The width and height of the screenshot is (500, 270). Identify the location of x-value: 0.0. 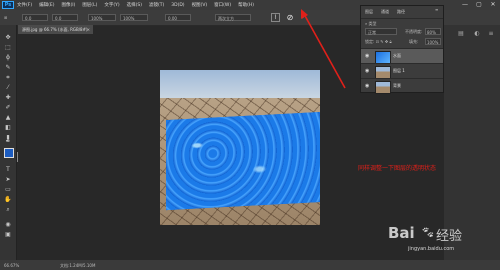
(28, 18).